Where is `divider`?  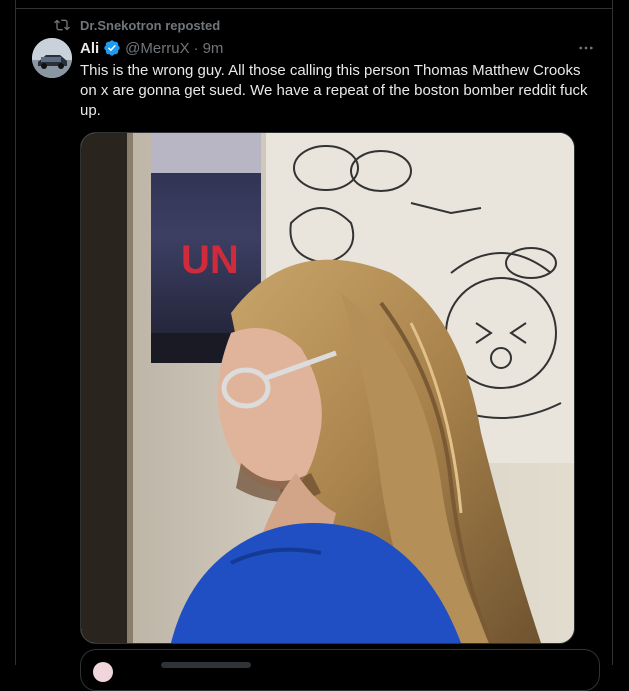 divider is located at coordinates (314, 8).